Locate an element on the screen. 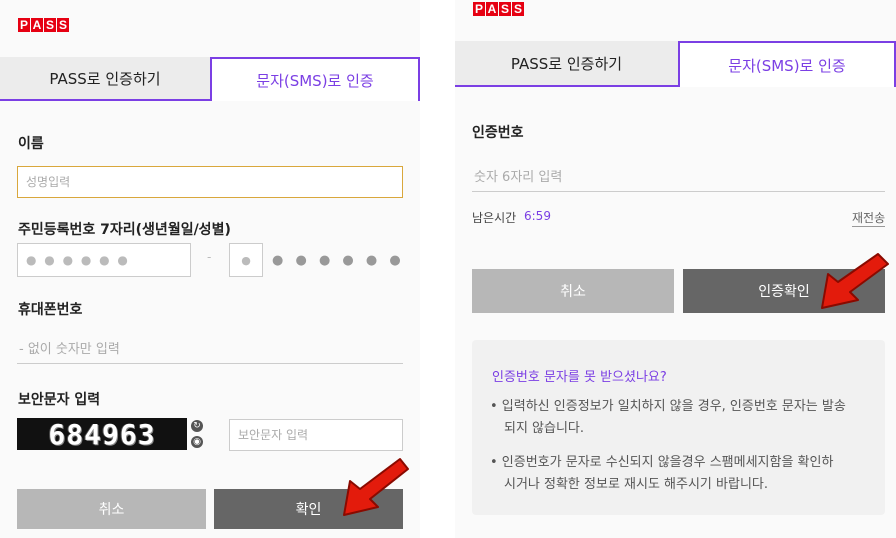 This screenshot has height=538, width=896. security-label: 보안문자 입력 is located at coordinates (59, 400).